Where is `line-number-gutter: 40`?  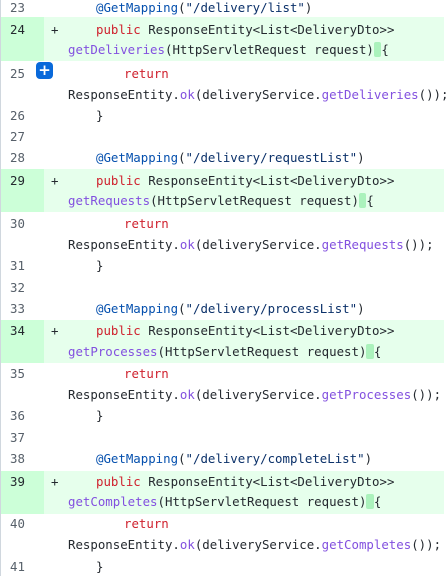 line-number-gutter: 40 is located at coordinates (22, 536).